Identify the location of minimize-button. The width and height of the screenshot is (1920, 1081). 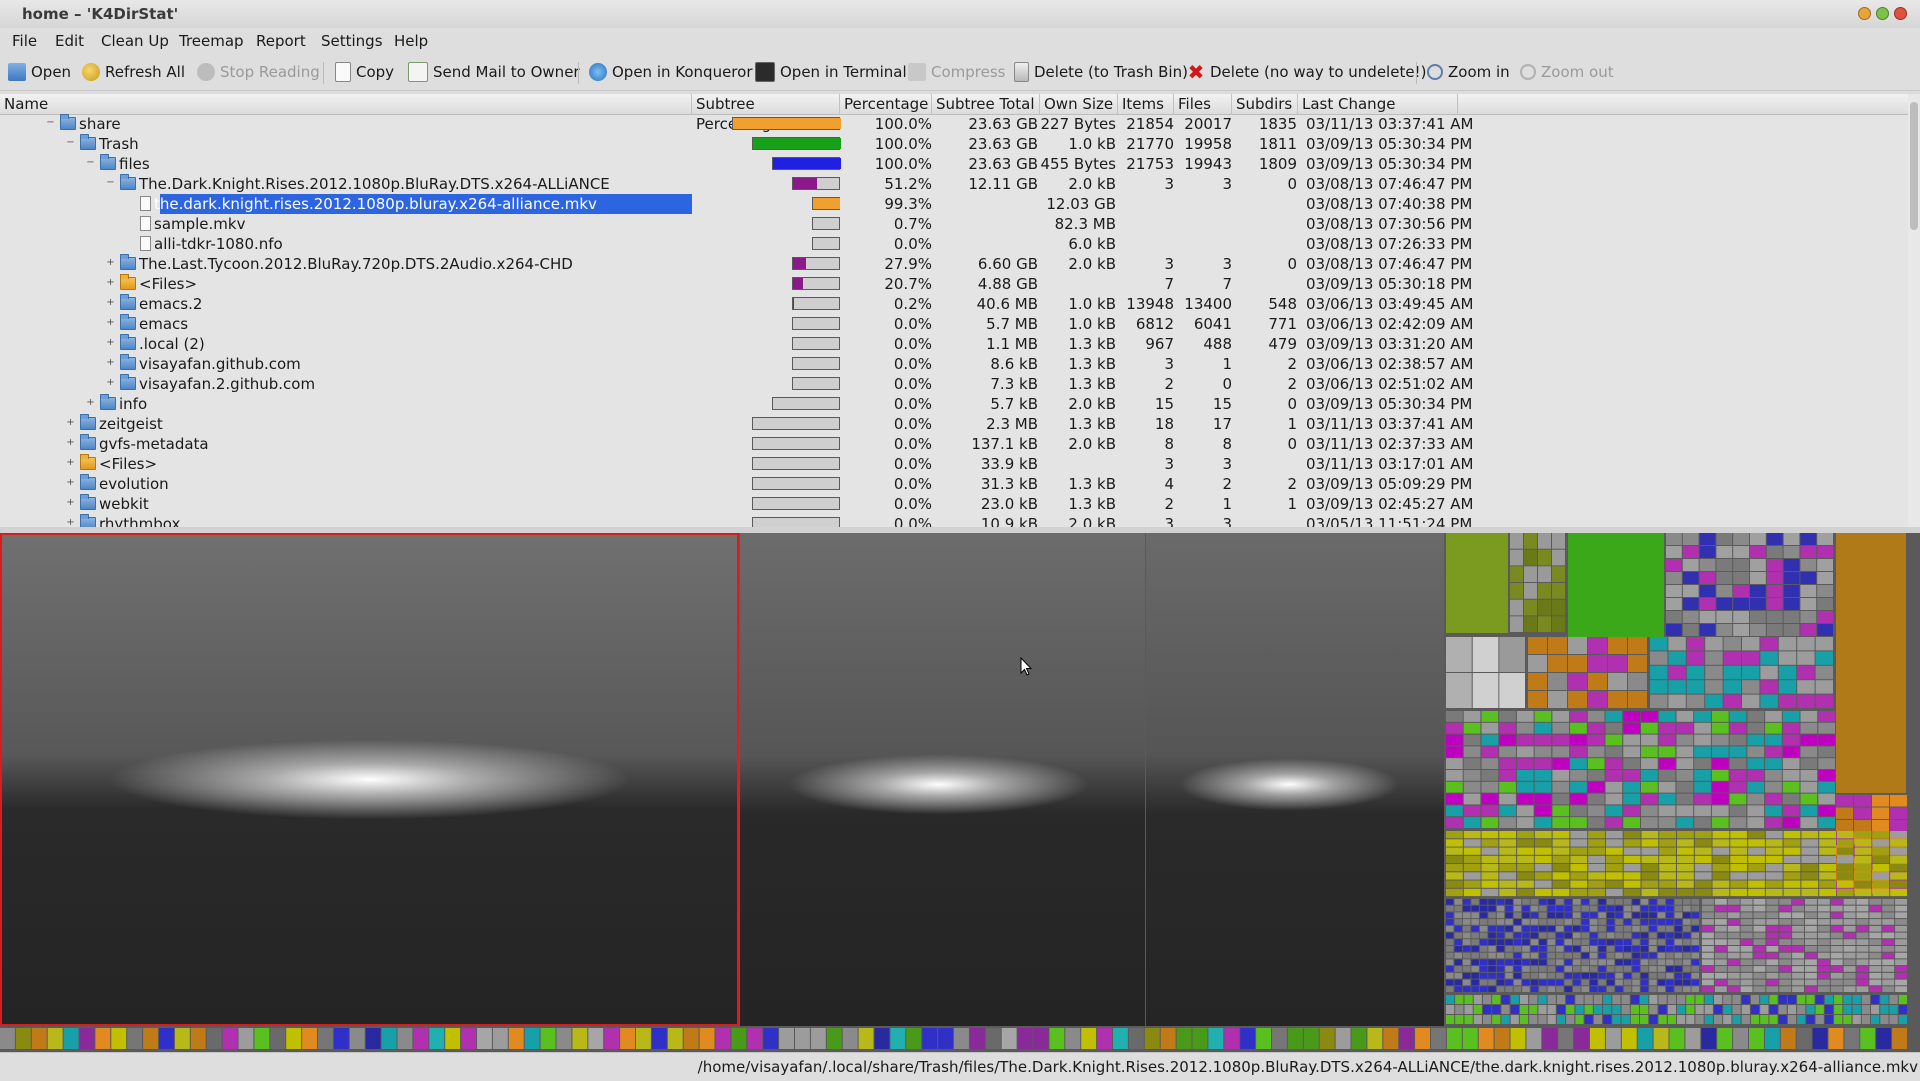
(1864, 13).